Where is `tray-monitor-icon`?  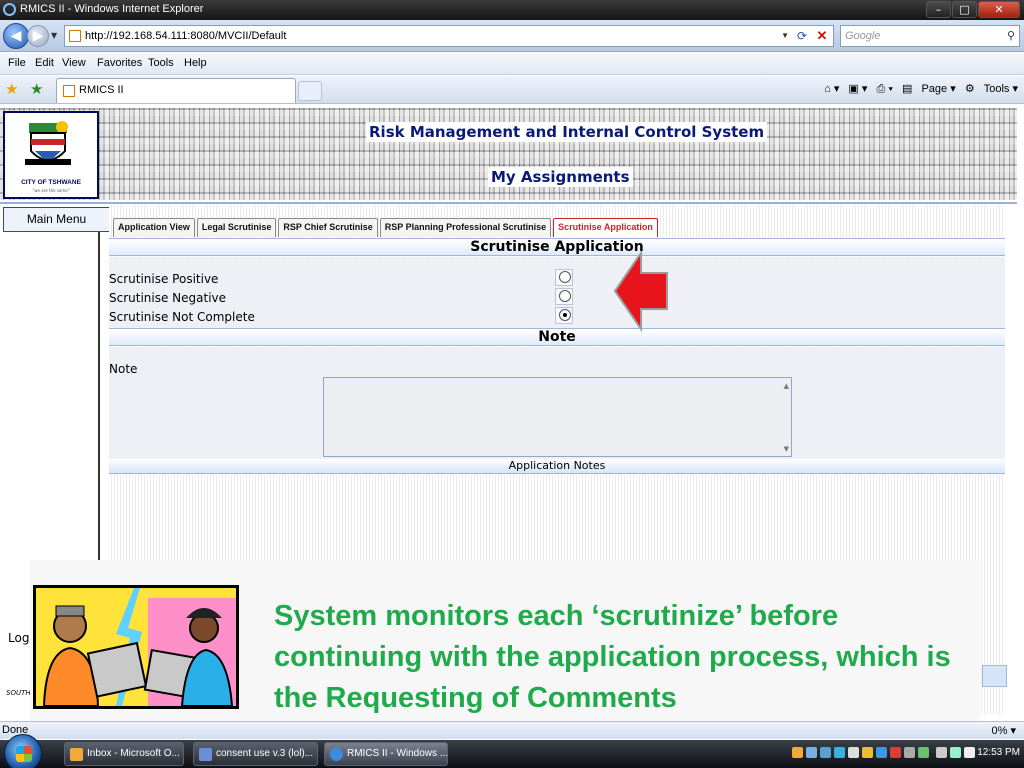
tray-monitor-icon is located at coordinates (839, 752).